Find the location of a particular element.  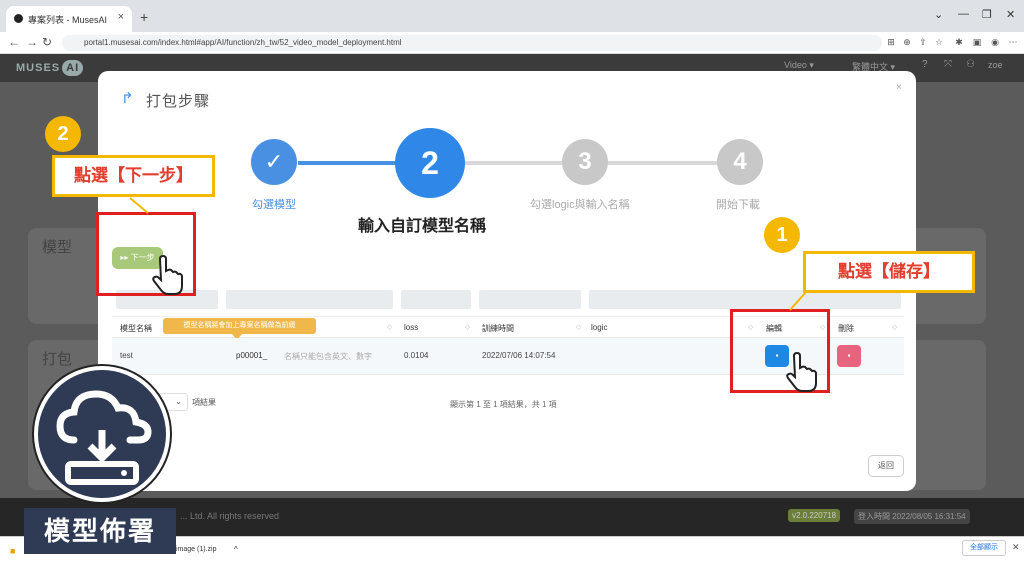

annotation-step-1-circle: 1 is located at coordinates (782, 235).